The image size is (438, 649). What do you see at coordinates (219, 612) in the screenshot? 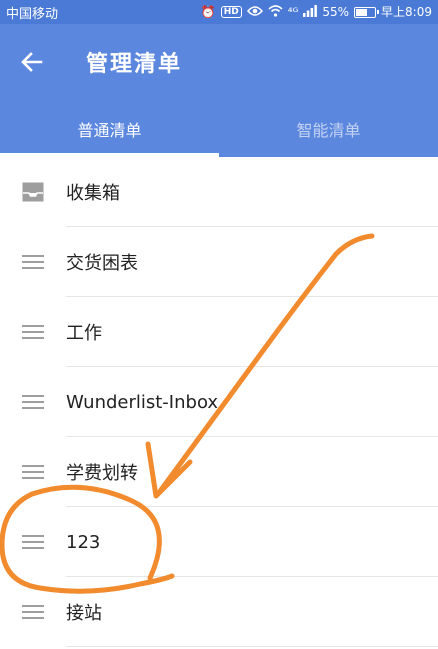
I see `list-item: 接站` at bounding box center [219, 612].